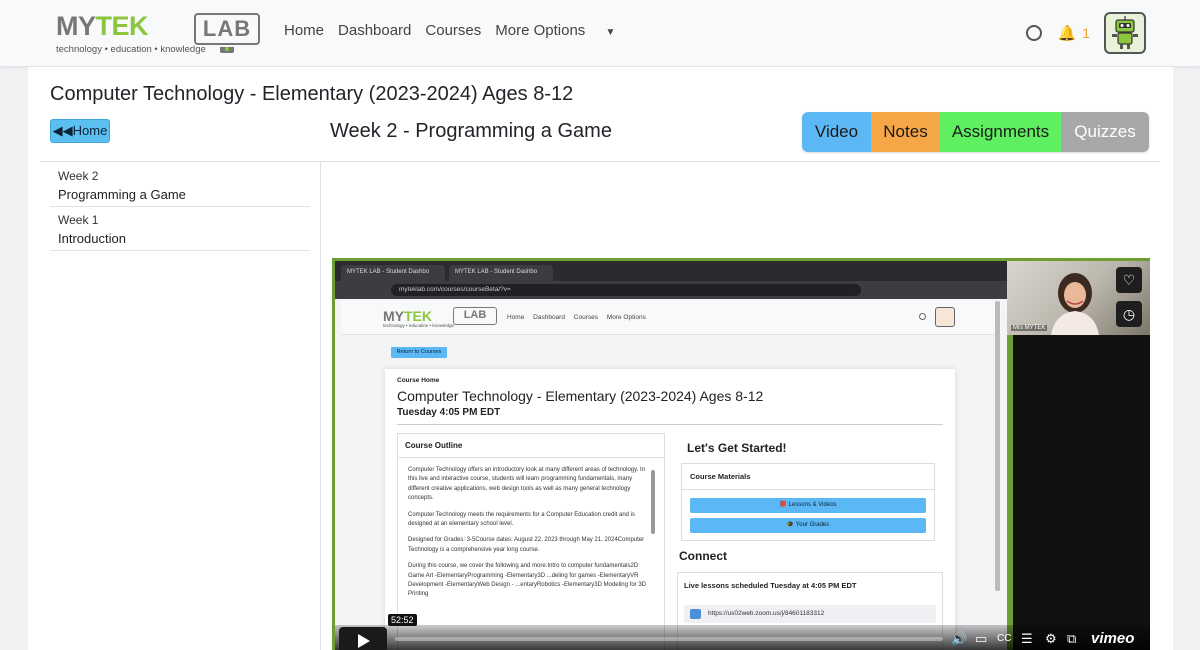 The height and width of the screenshot is (650, 1200). Describe the element at coordinates (981, 639) in the screenshot. I see `cast-icon: ▭` at that location.